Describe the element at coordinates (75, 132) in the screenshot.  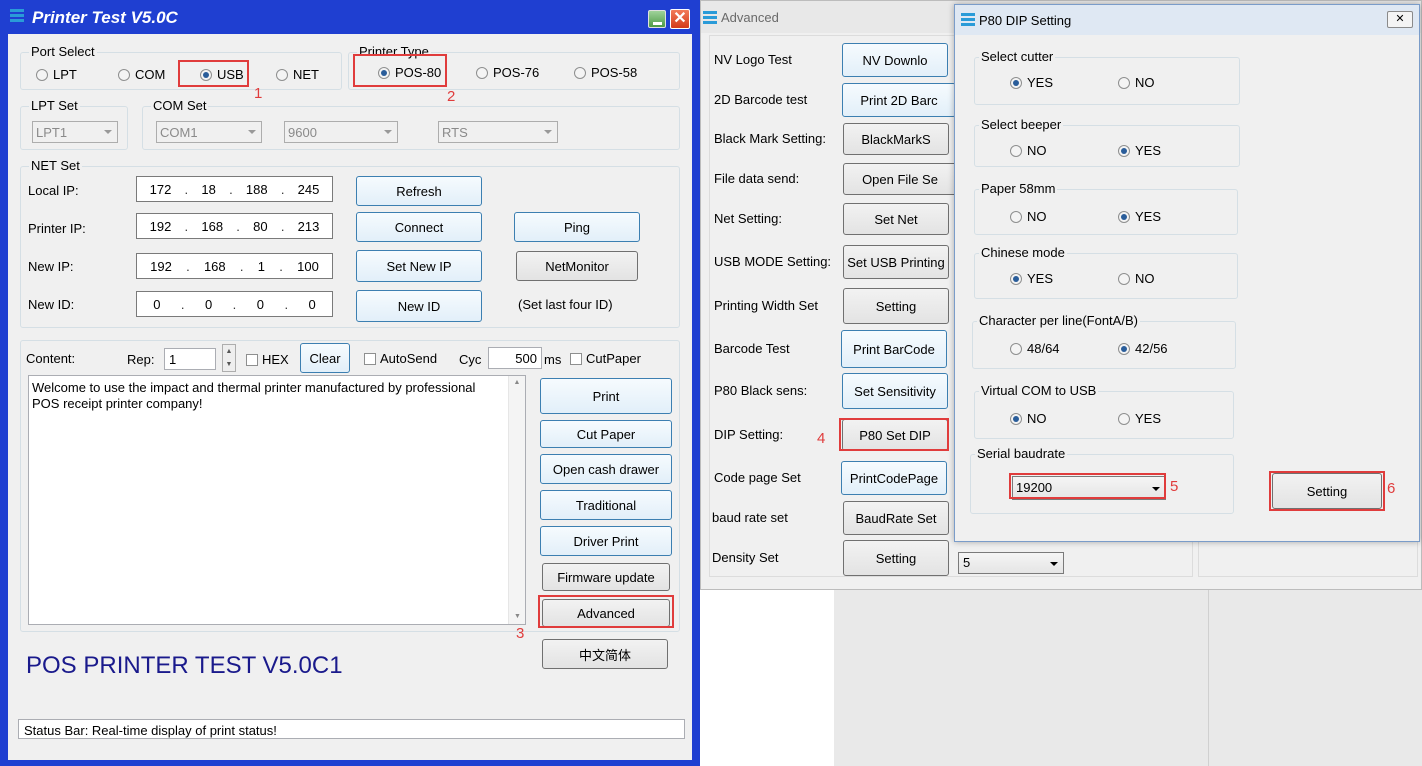
I see `lpt-select: LPT1` at that location.